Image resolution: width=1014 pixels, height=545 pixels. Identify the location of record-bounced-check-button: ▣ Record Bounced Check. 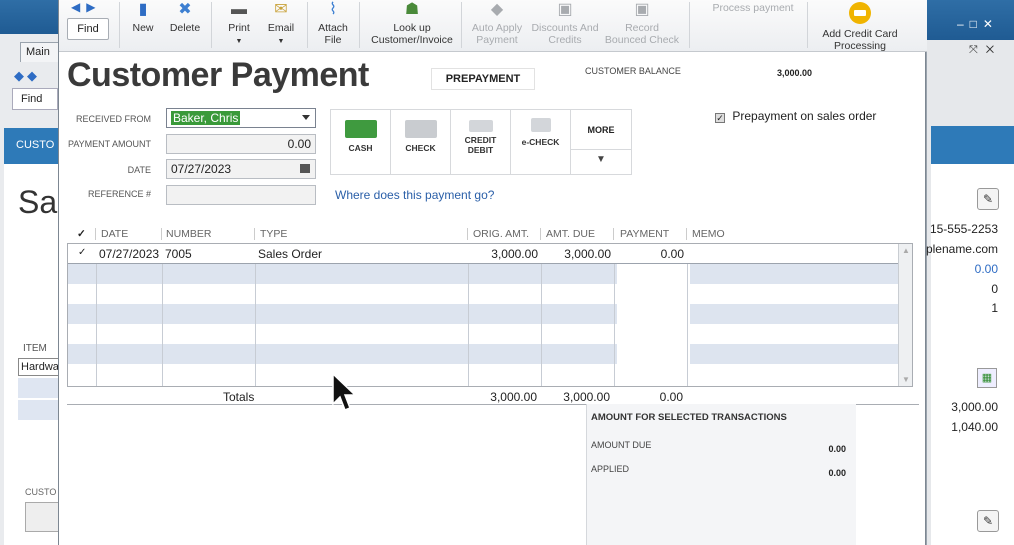
(642, 23).